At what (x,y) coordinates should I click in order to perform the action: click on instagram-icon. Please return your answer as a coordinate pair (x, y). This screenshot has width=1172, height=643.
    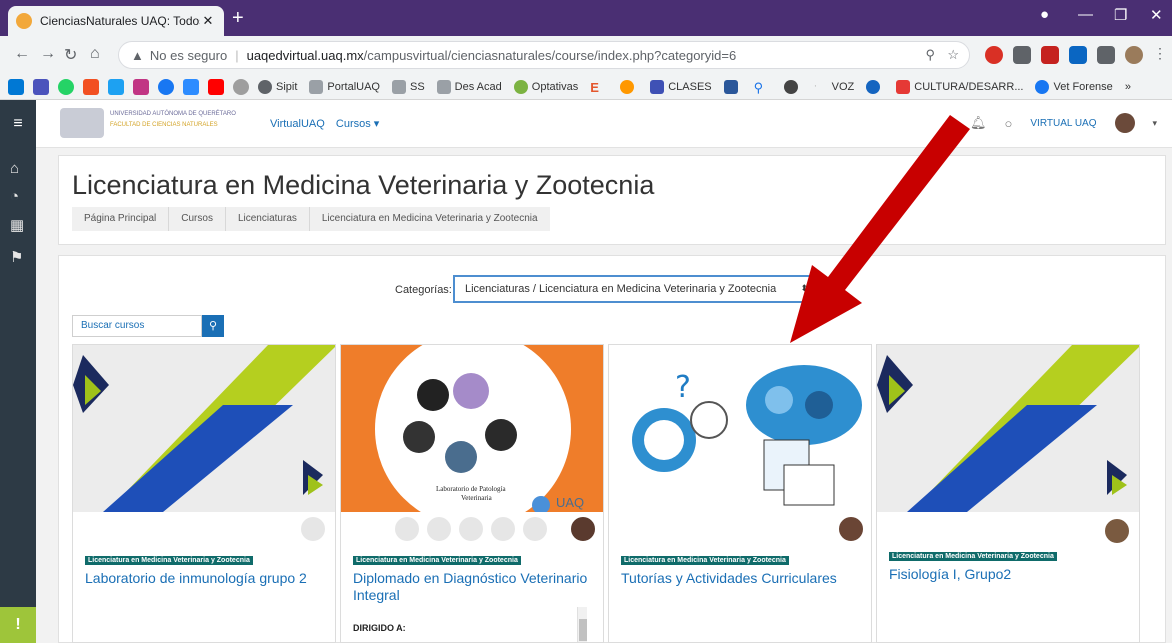
    Looking at the image, I should click on (141, 86).